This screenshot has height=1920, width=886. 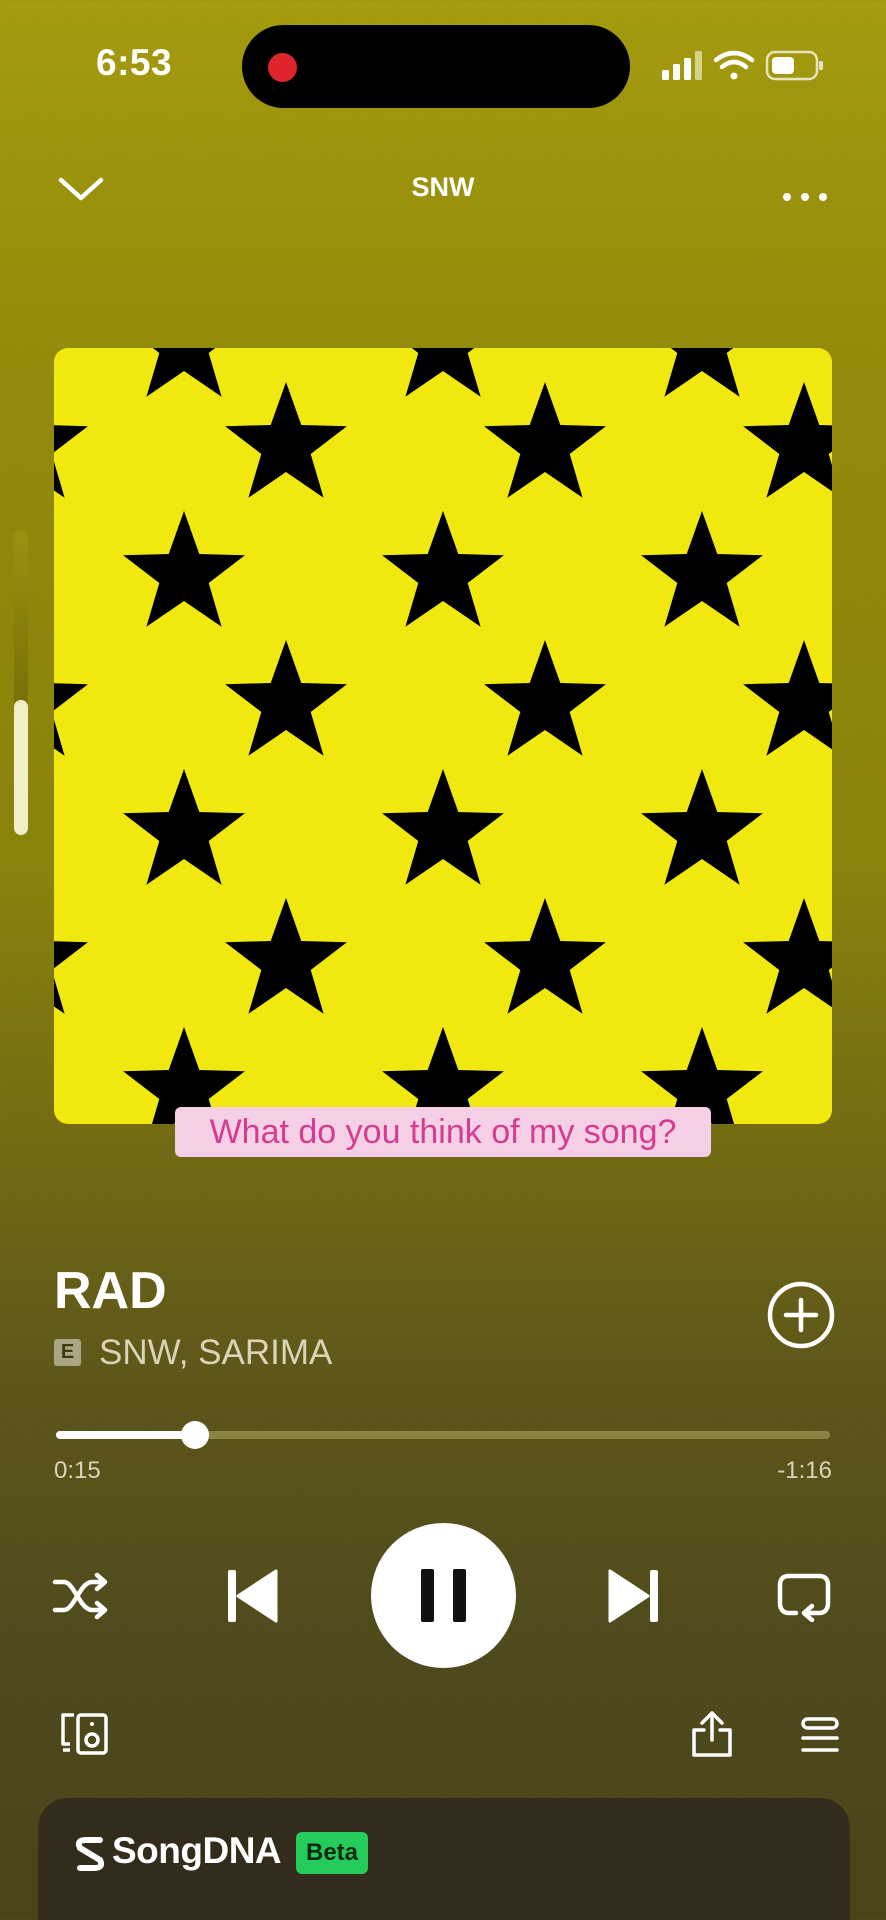 I want to click on beta-badge: Beta, so click(x=332, y=1853).